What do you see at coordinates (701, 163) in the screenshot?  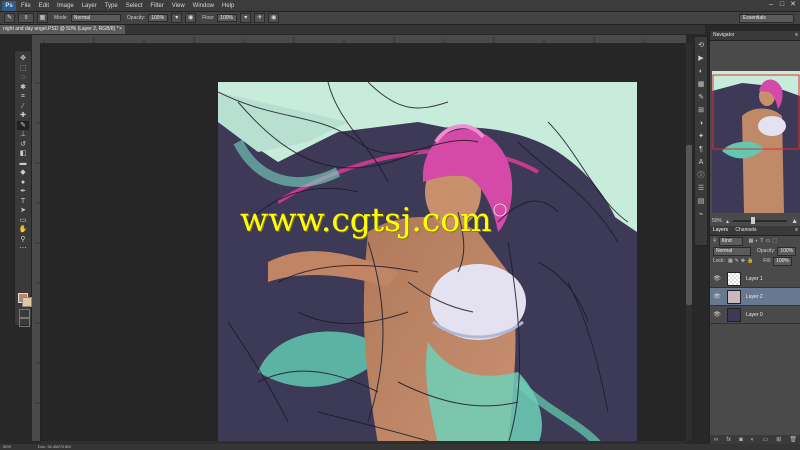 I see `character-panel-icon: A` at bounding box center [701, 163].